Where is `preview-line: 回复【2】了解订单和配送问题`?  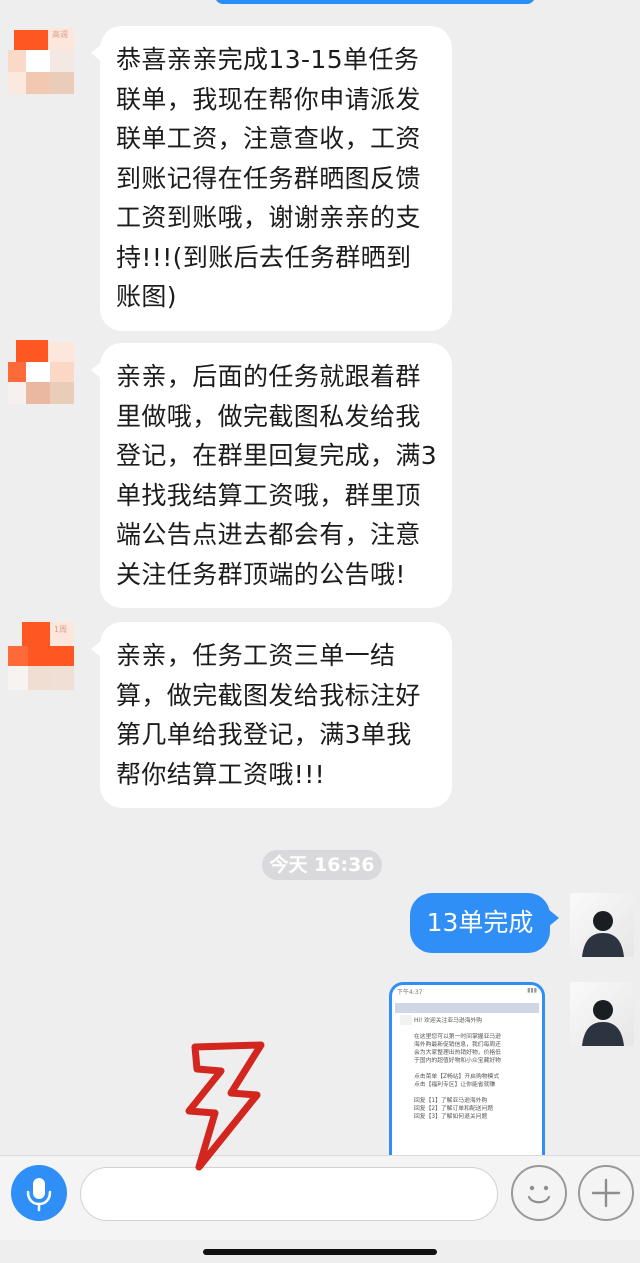 preview-line: 回复【2】了解订单和配送问题 is located at coordinates (454, 1109).